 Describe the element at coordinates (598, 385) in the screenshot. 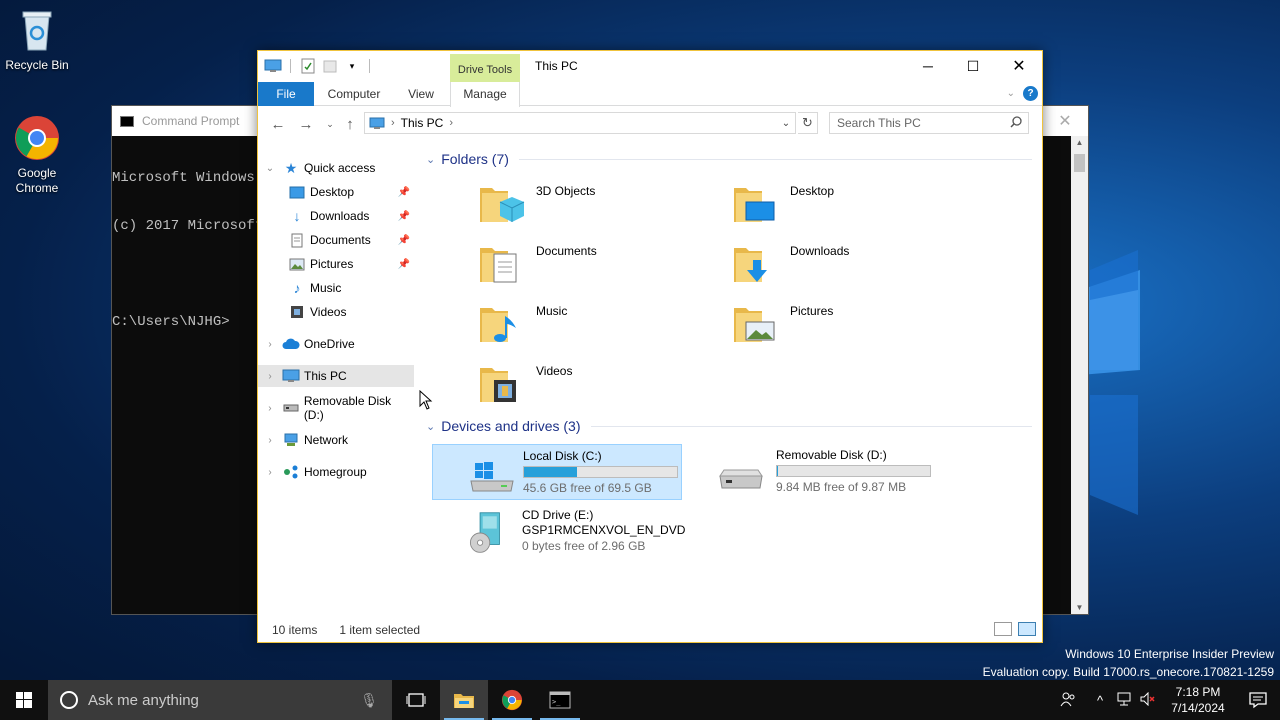

I see `folder-videos: Videos` at that location.